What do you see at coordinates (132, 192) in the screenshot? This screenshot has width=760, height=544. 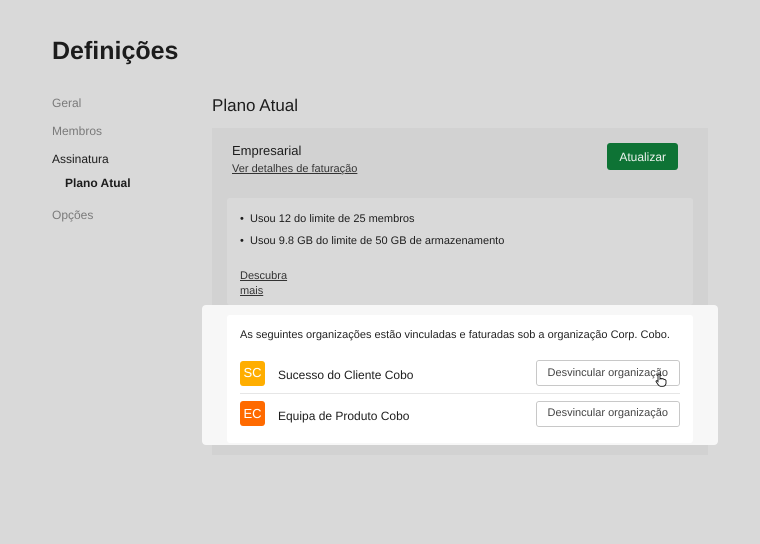 I see `sidebar-subitem: Plano Atual` at bounding box center [132, 192].